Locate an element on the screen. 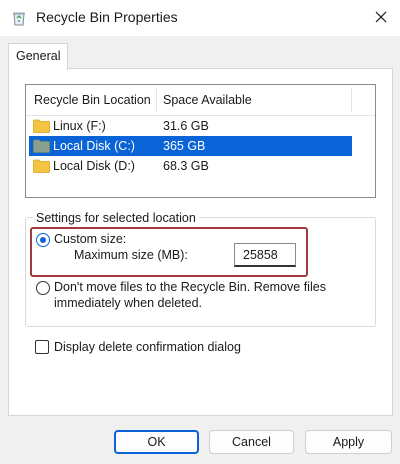 The width and height of the screenshot is (400, 464). display-delete-confirmation-label: Display delete confirmation dialog is located at coordinates (147, 347).